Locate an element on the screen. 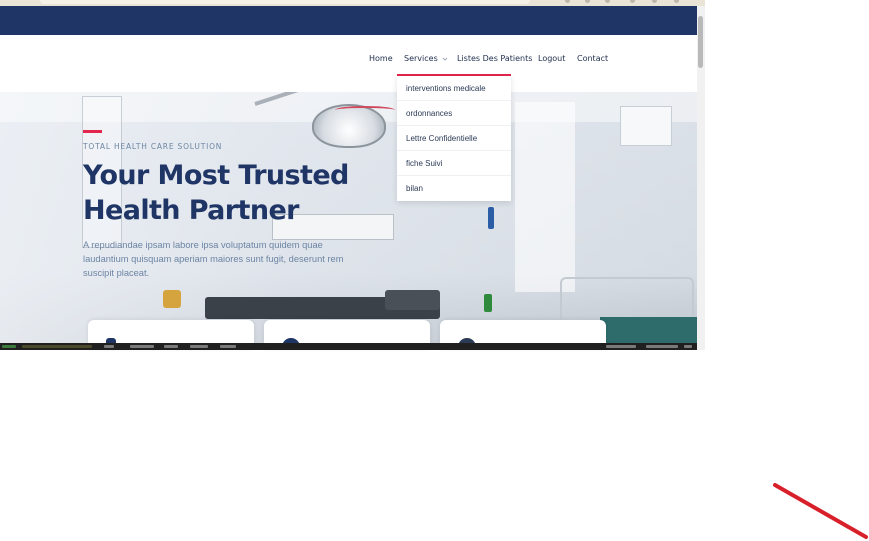  annotation-red-line is located at coordinates (820, 511).